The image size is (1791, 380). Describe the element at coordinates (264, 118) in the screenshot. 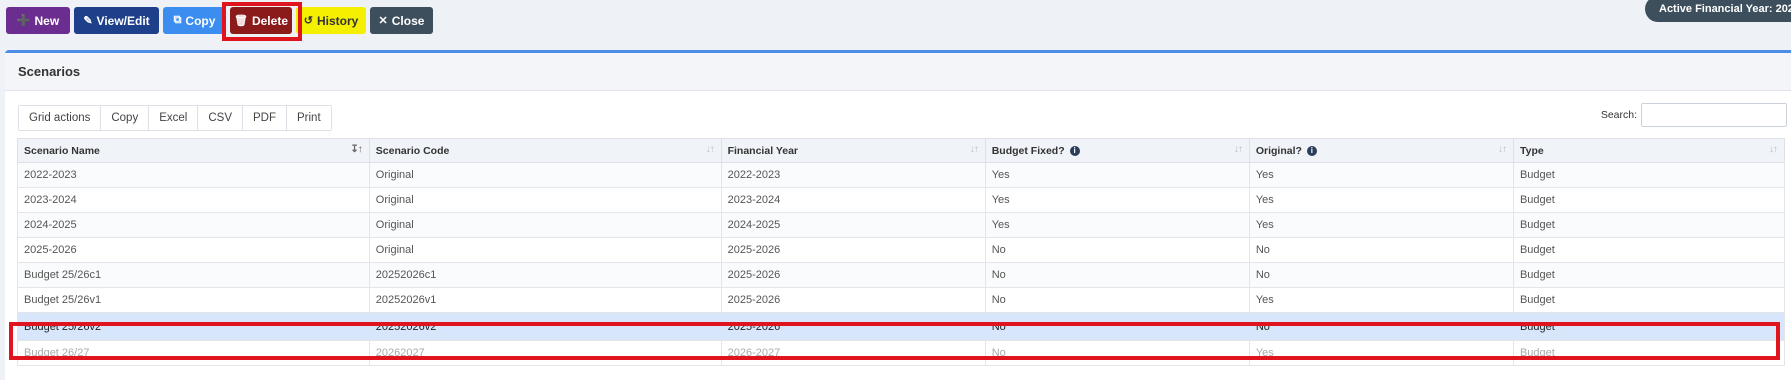

I see `grid-pdf-button: PDF` at that location.